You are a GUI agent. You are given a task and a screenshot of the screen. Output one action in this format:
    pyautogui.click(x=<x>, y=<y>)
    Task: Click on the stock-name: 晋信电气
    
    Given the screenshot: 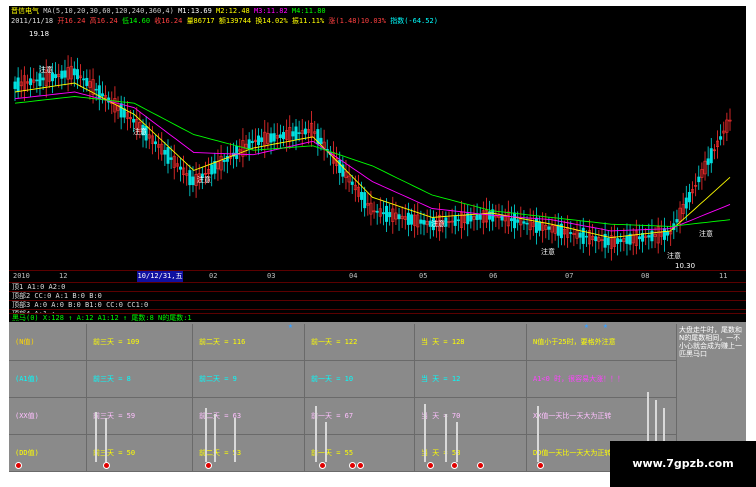 What is the action you would take?
    pyautogui.click(x=25, y=11)
    